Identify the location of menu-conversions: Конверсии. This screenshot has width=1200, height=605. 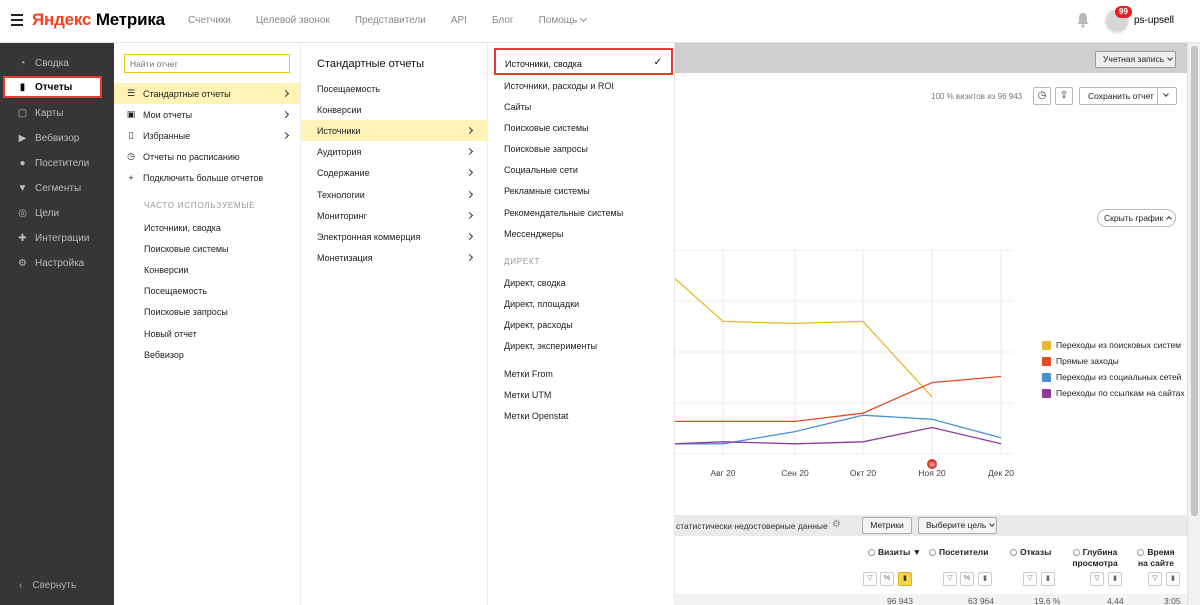
(394, 109).